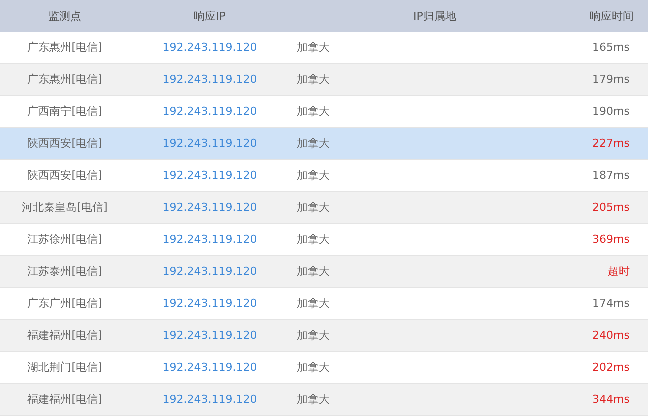  I want to click on column-header: 响应时间, so click(612, 16).